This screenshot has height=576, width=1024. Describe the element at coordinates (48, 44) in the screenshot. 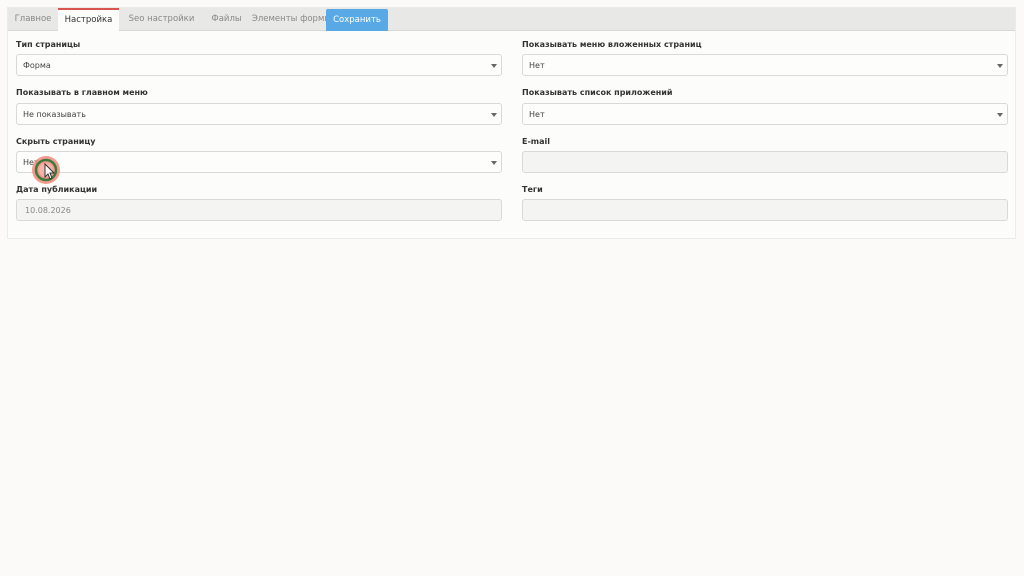

I see `page-type-label: Тип страницы` at that location.